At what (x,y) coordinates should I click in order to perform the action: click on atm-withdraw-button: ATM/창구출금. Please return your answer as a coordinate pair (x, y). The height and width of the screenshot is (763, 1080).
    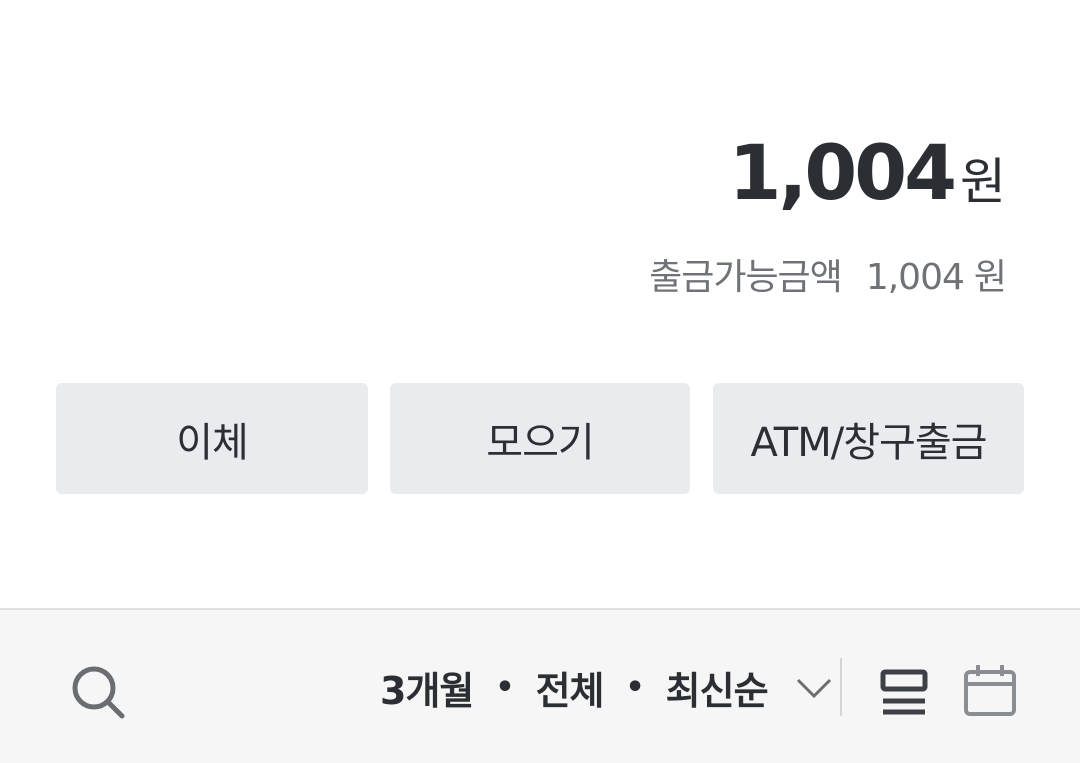
    Looking at the image, I should click on (868, 438).